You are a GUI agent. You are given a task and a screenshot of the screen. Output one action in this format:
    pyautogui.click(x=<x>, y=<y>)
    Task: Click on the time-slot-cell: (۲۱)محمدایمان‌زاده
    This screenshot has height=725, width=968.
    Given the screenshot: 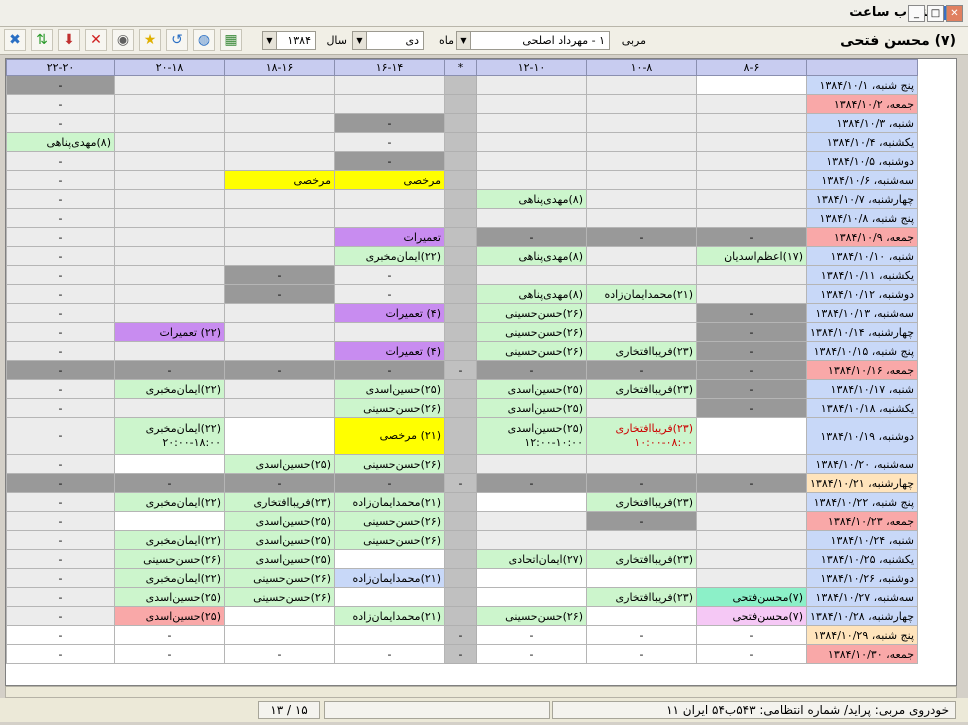 What is the action you would take?
    pyautogui.click(x=389, y=502)
    